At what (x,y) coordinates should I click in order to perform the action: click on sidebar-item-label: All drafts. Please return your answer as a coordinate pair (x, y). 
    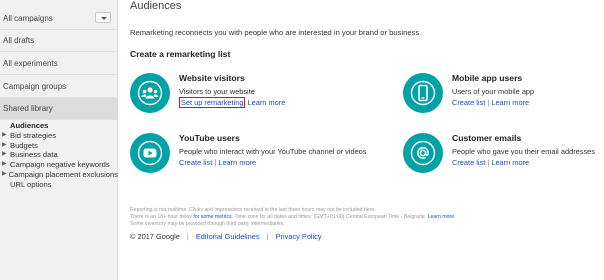
    Looking at the image, I should click on (19, 40).